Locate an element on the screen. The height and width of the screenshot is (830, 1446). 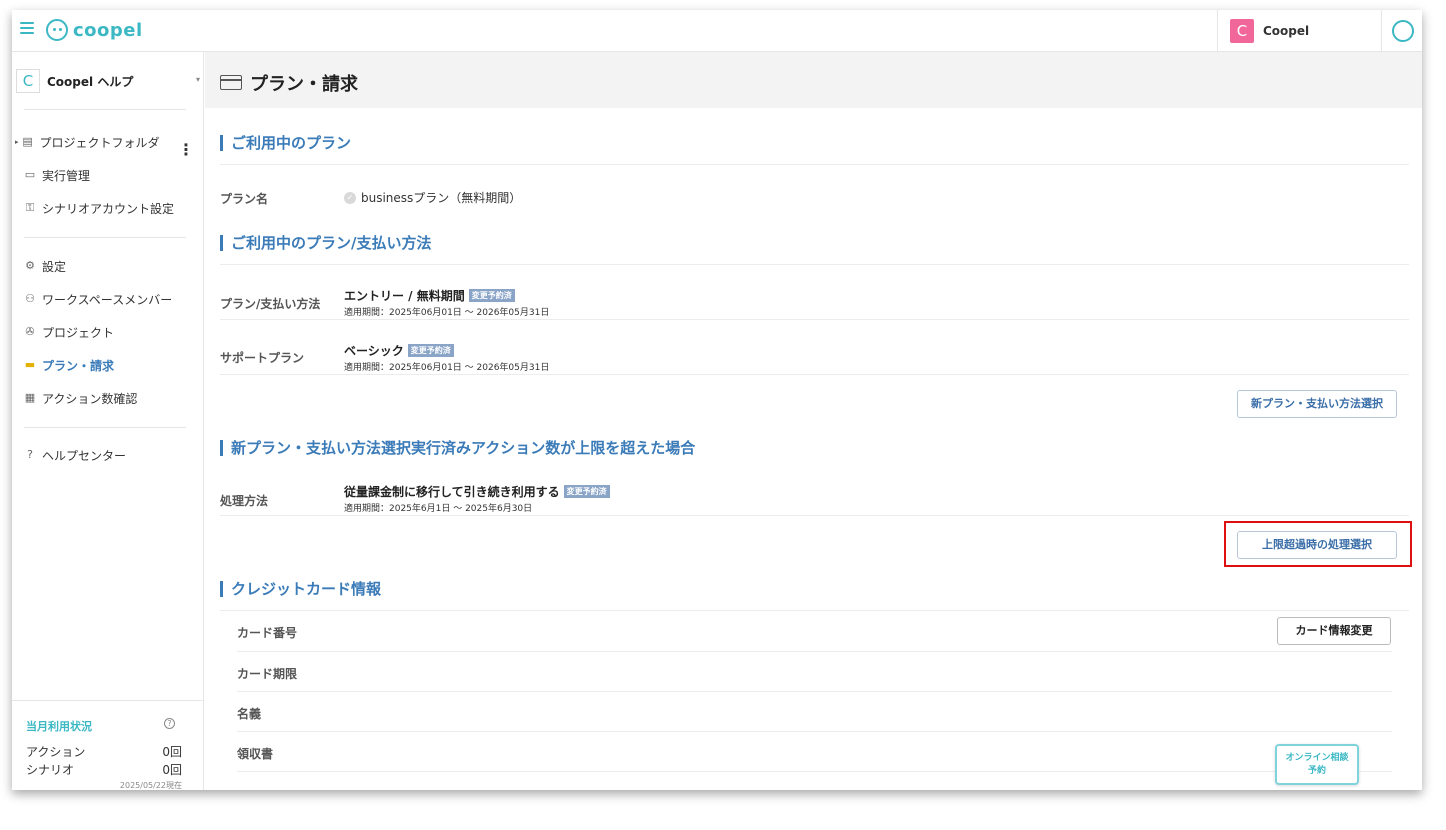
caret-right-icon: ▸ is located at coordinates (17, 142).